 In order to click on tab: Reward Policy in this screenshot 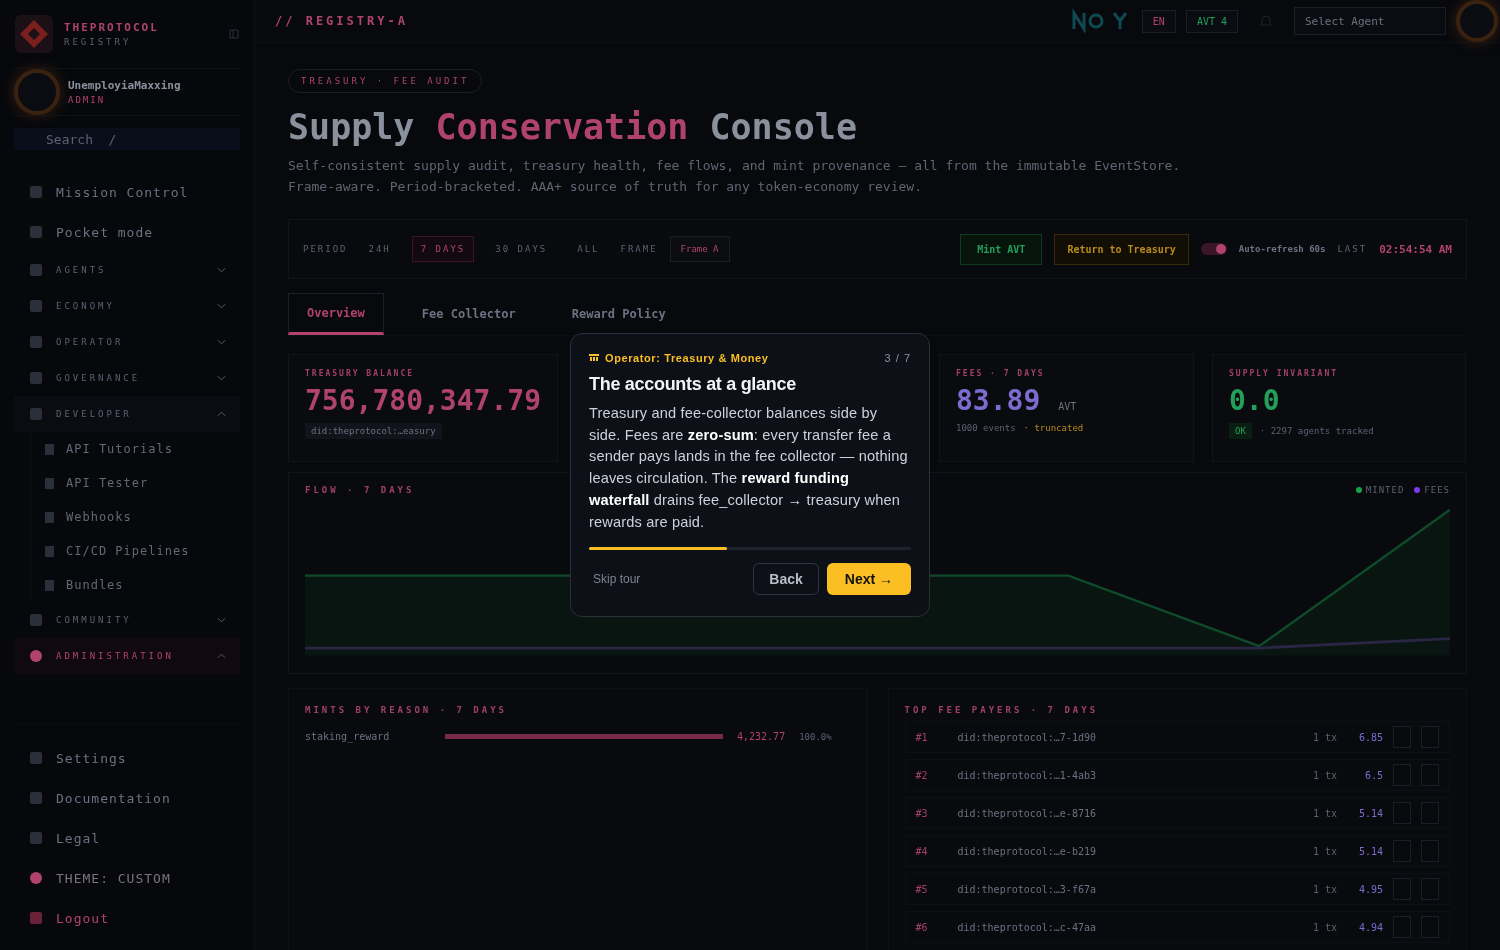, I will do `click(618, 314)`.